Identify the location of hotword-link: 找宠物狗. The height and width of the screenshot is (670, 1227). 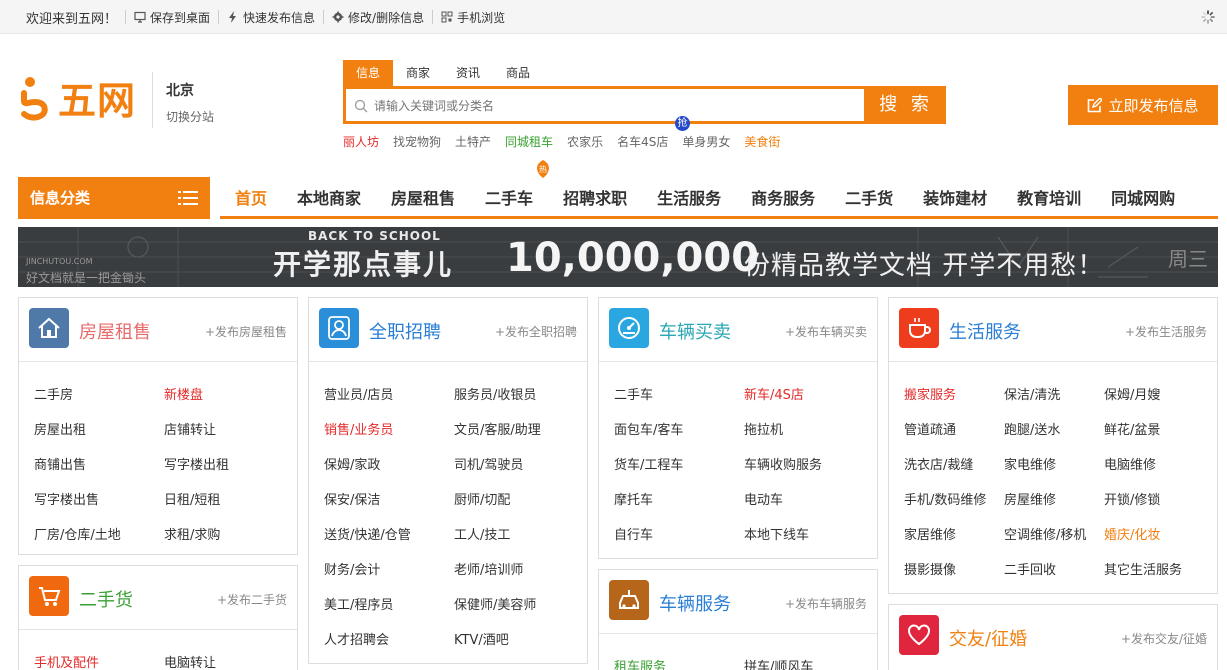
(417, 141).